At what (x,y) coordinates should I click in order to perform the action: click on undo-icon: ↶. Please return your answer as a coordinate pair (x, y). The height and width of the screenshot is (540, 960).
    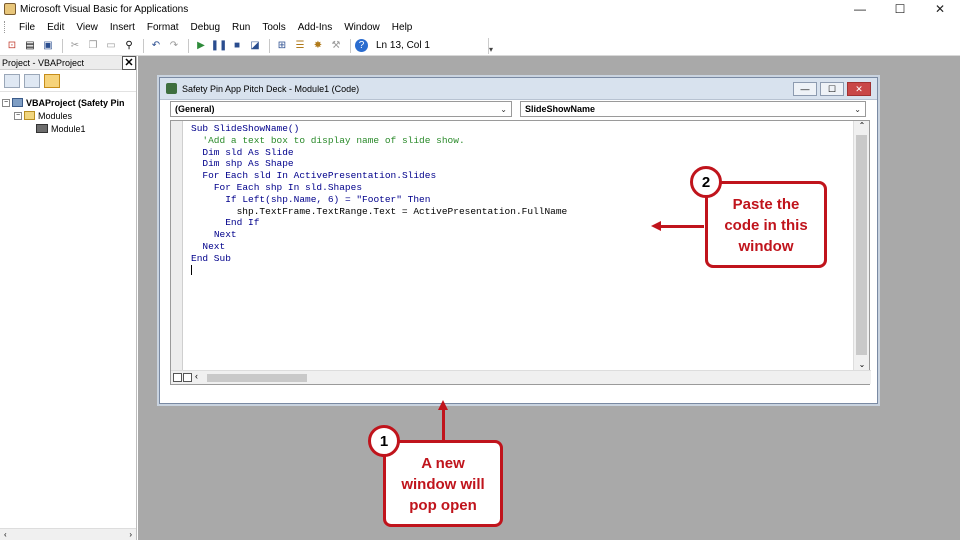
    Looking at the image, I should click on (156, 46).